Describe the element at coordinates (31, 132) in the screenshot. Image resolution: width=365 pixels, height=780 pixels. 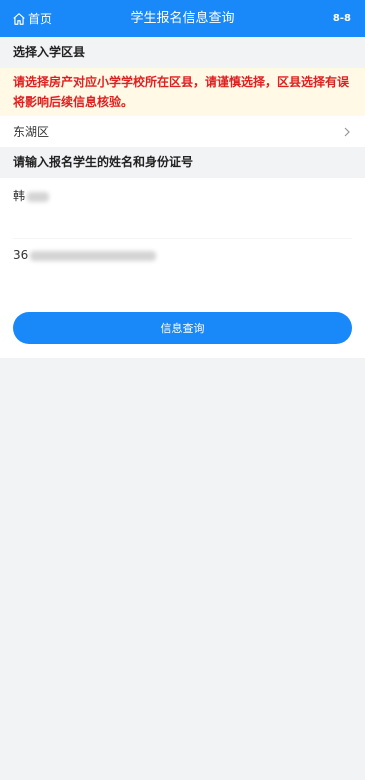
I see `district-value: 东湖区` at that location.